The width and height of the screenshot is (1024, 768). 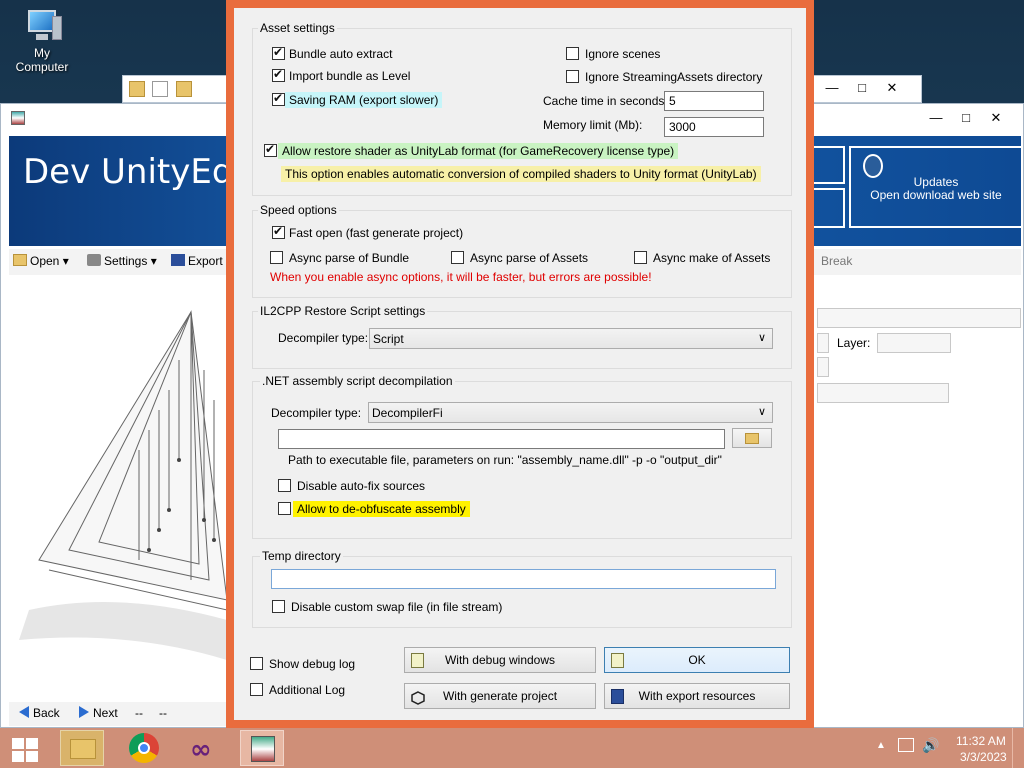 What do you see at coordinates (617, 660) in the screenshot?
I see `document-icon` at bounding box center [617, 660].